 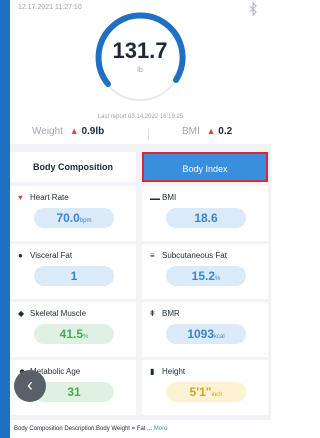 What do you see at coordinates (71, 334) in the screenshot?
I see `metric-value: 41.5` at bounding box center [71, 334].